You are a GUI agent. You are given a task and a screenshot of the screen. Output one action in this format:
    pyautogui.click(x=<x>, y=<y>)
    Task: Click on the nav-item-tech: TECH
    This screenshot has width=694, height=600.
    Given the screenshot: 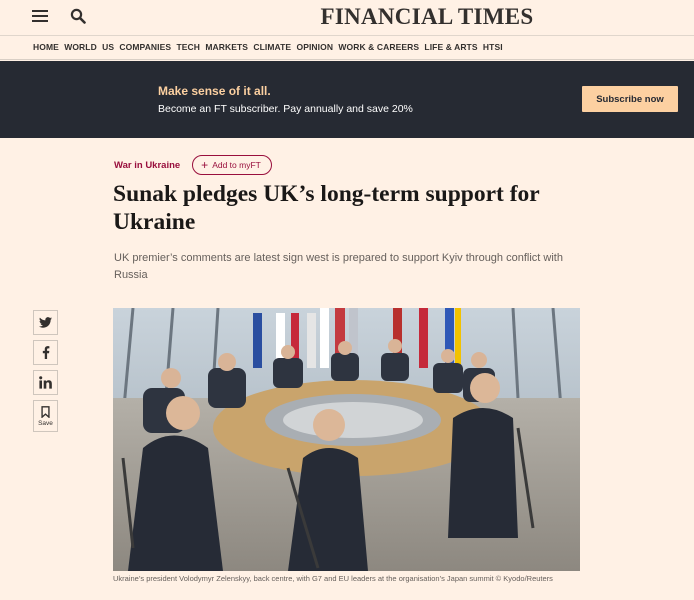 What is the action you would take?
    pyautogui.click(x=188, y=47)
    